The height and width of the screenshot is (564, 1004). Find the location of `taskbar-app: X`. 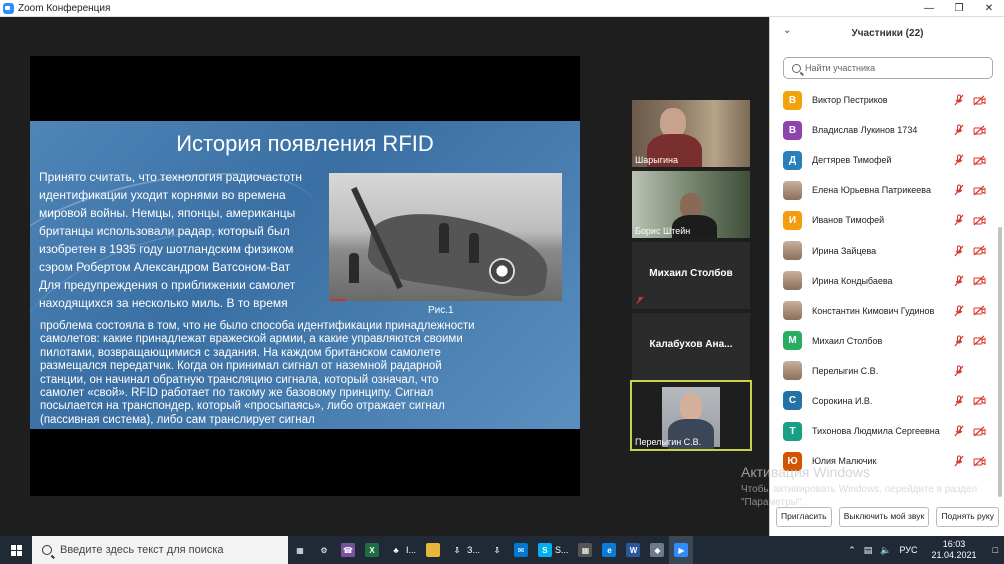

taskbar-app: X is located at coordinates (372, 550).